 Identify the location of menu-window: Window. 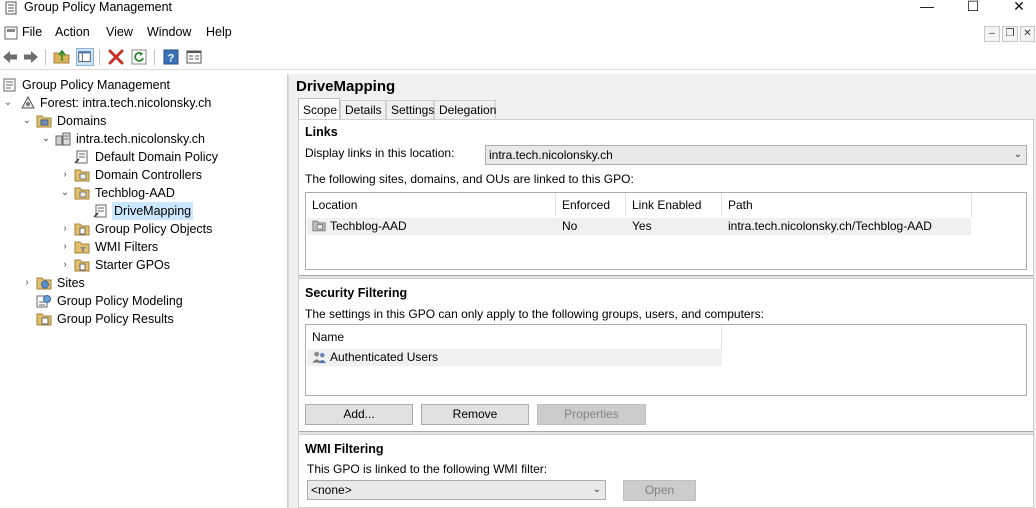
(169, 32).